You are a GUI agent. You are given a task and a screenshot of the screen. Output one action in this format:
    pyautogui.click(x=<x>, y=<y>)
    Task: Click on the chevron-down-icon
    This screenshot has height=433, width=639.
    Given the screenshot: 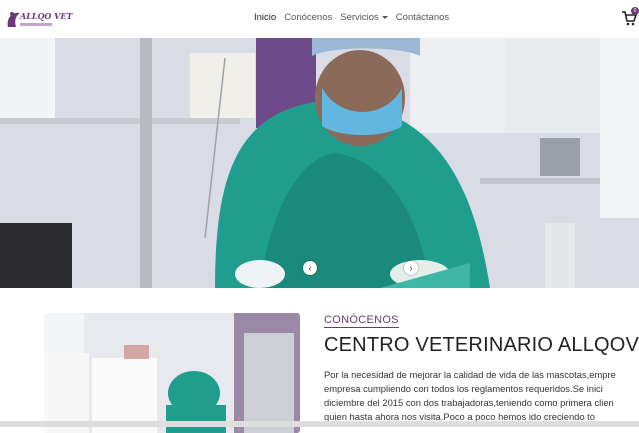 What is the action you would take?
    pyautogui.click(x=384, y=17)
    